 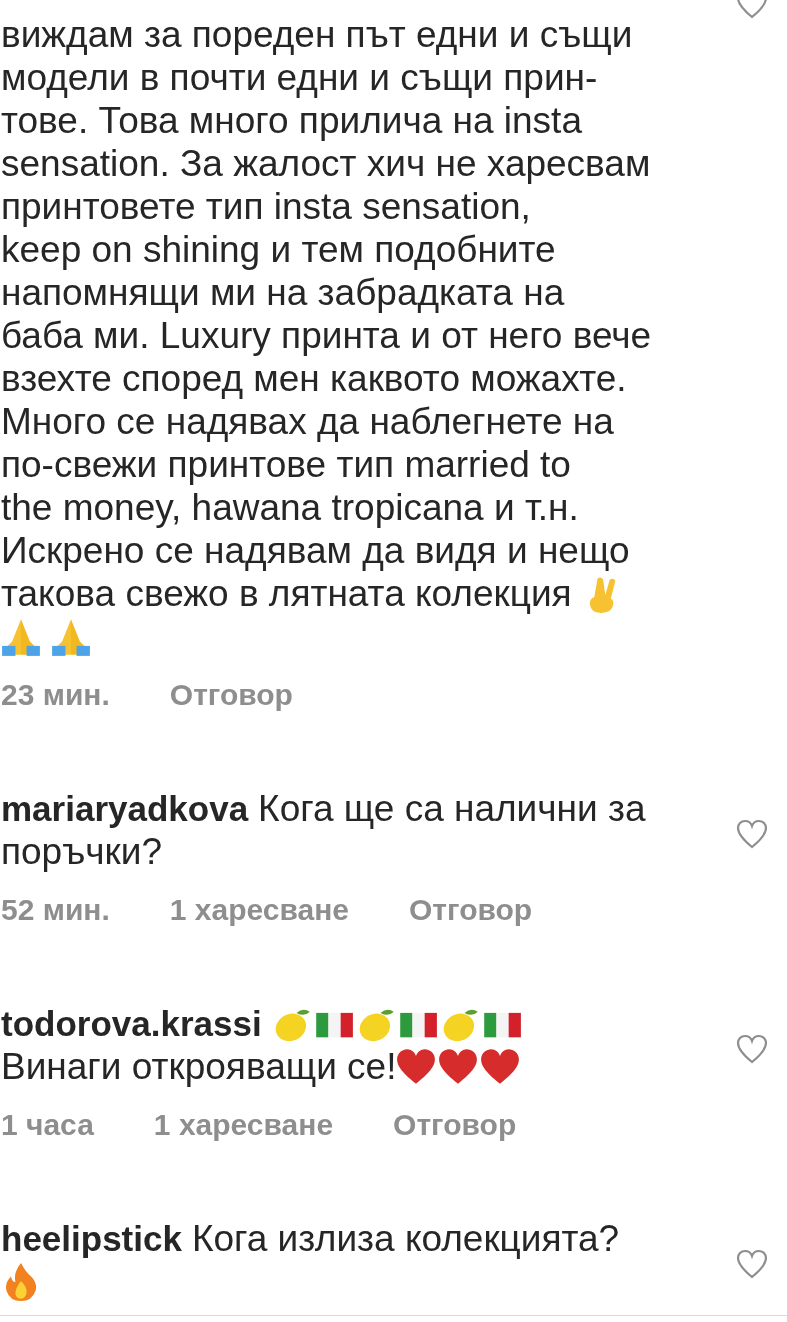 What do you see at coordinates (291, 120) in the screenshot?
I see `text-line: тове. Това много прилича на insta` at bounding box center [291, 120].